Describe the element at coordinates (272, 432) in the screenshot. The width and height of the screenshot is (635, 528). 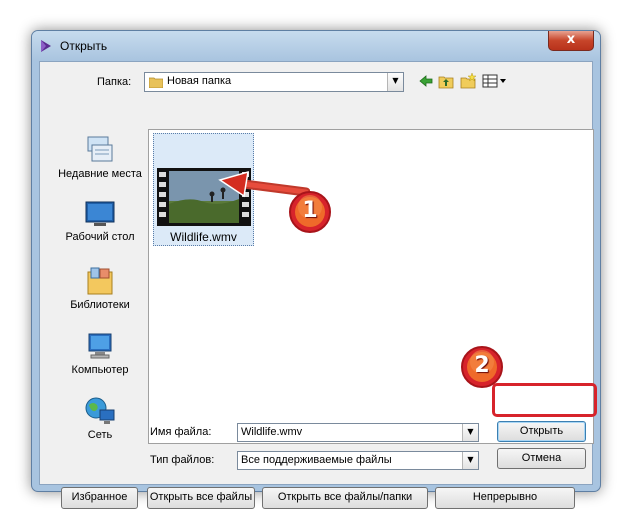
I see `filename-value: Wildlife.wmv` at that location.